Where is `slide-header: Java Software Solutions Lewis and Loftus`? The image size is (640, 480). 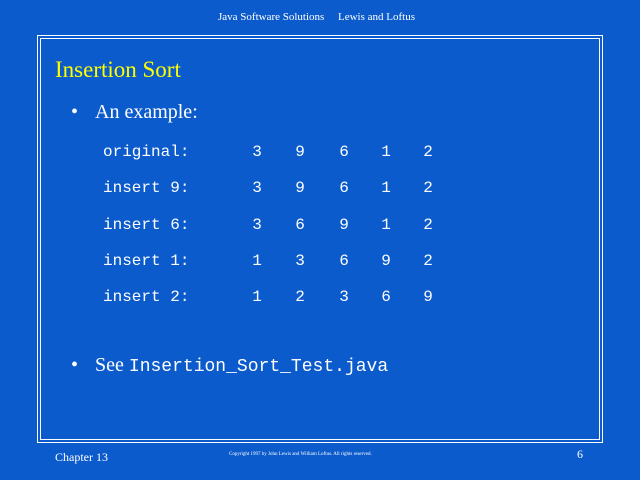 slide-header: Java Software Solutions Lewis and Loftus is located at coordinates (320, 19).